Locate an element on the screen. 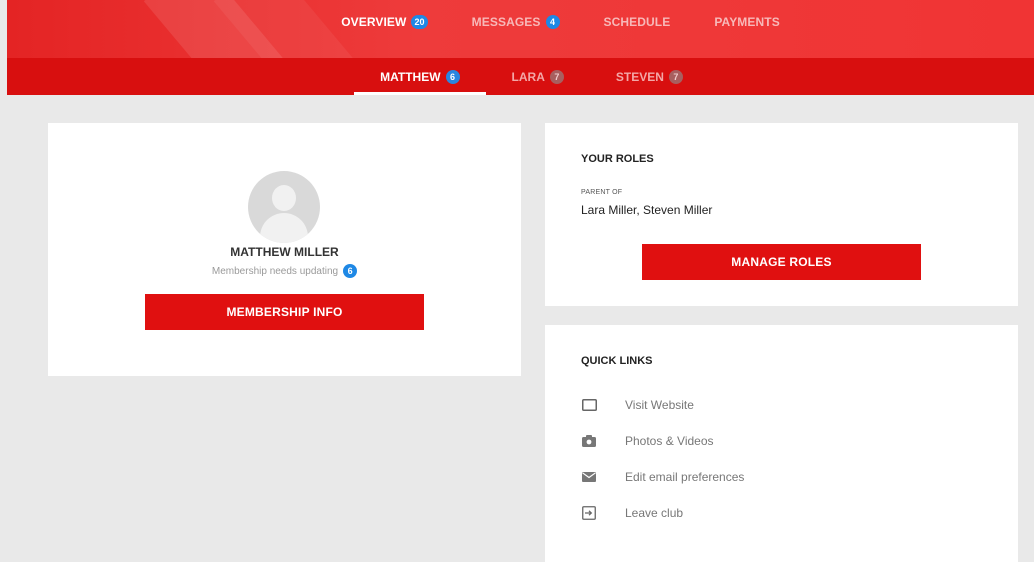 This screenshot has width=1034, height=562. link-leave-club: Leave club is located at coordinates (771, 513).